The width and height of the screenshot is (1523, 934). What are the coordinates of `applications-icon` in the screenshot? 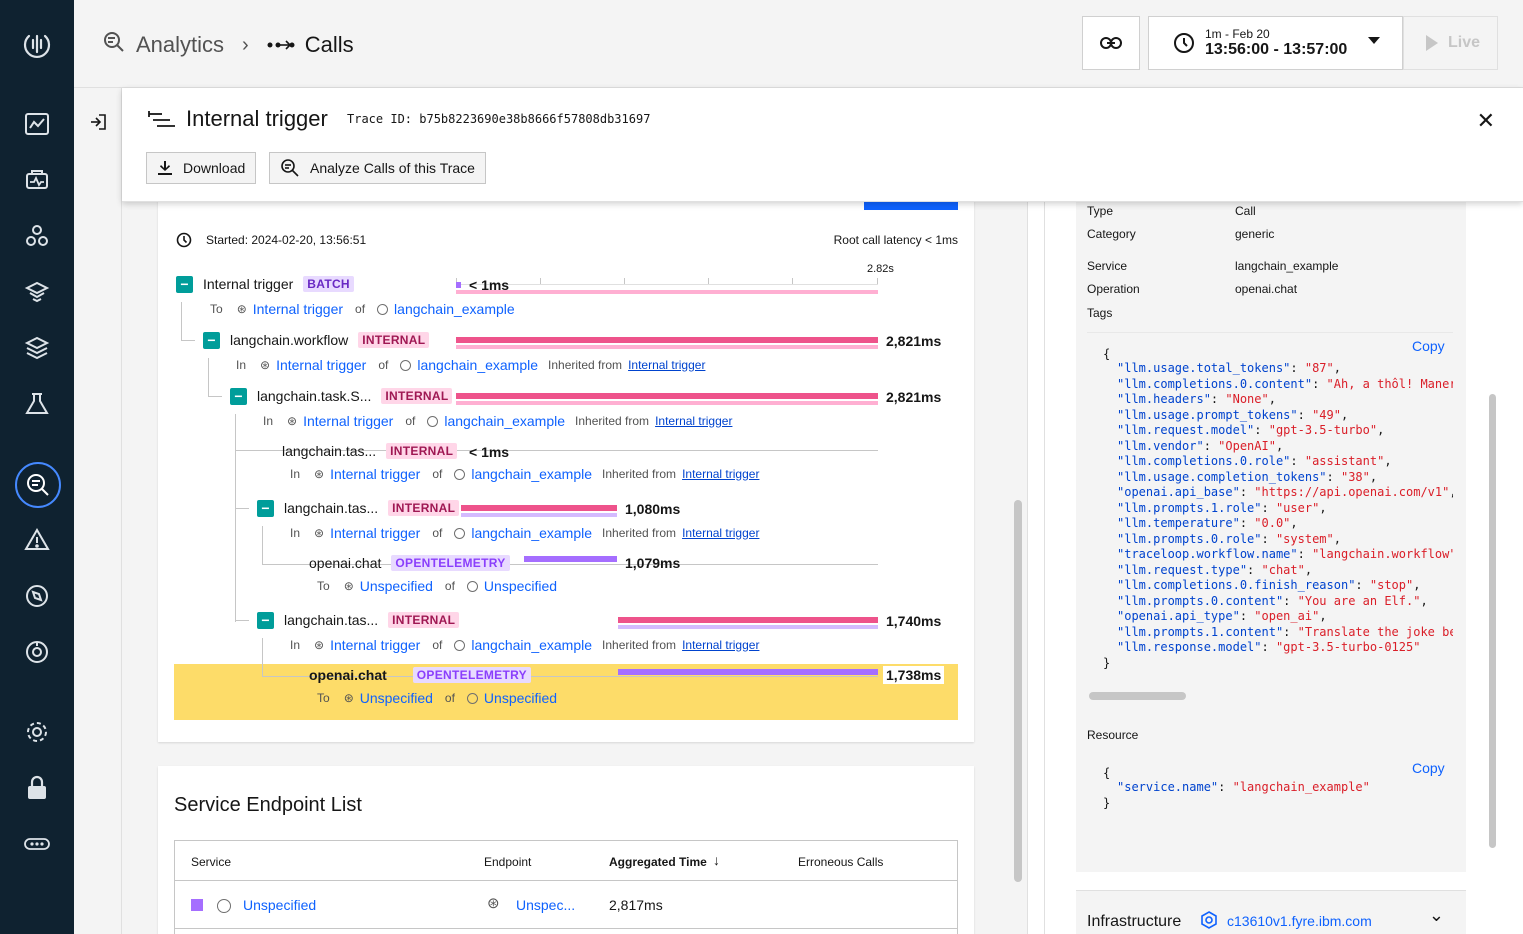 It's located at (37, 236).